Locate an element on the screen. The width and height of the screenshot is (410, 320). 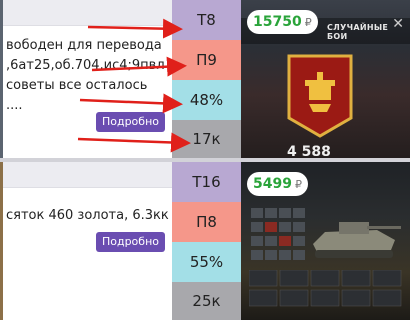
tank-level-badge: Т16 is located at coordinates (206, 182).